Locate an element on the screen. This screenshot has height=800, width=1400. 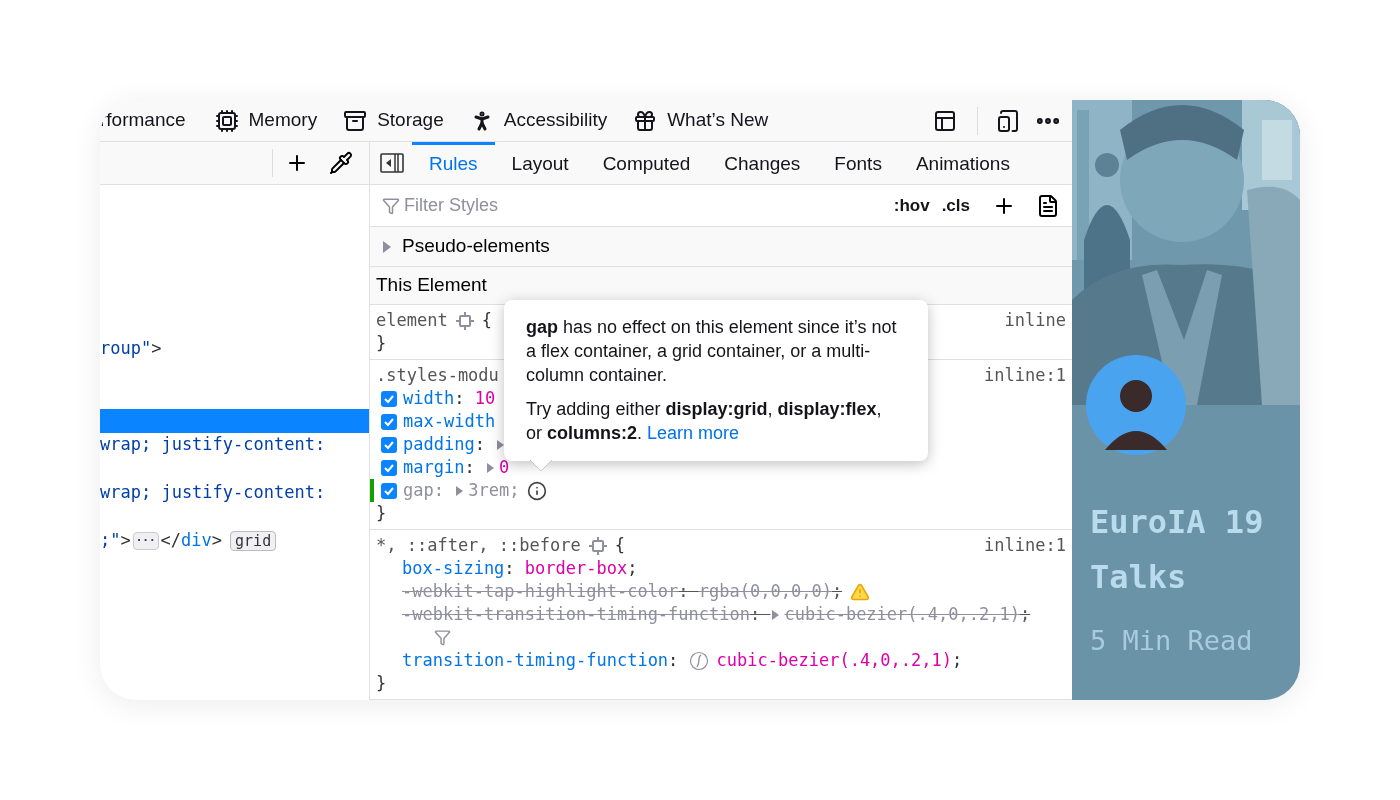
property-name: max-width is located at coordinates (449, 421).